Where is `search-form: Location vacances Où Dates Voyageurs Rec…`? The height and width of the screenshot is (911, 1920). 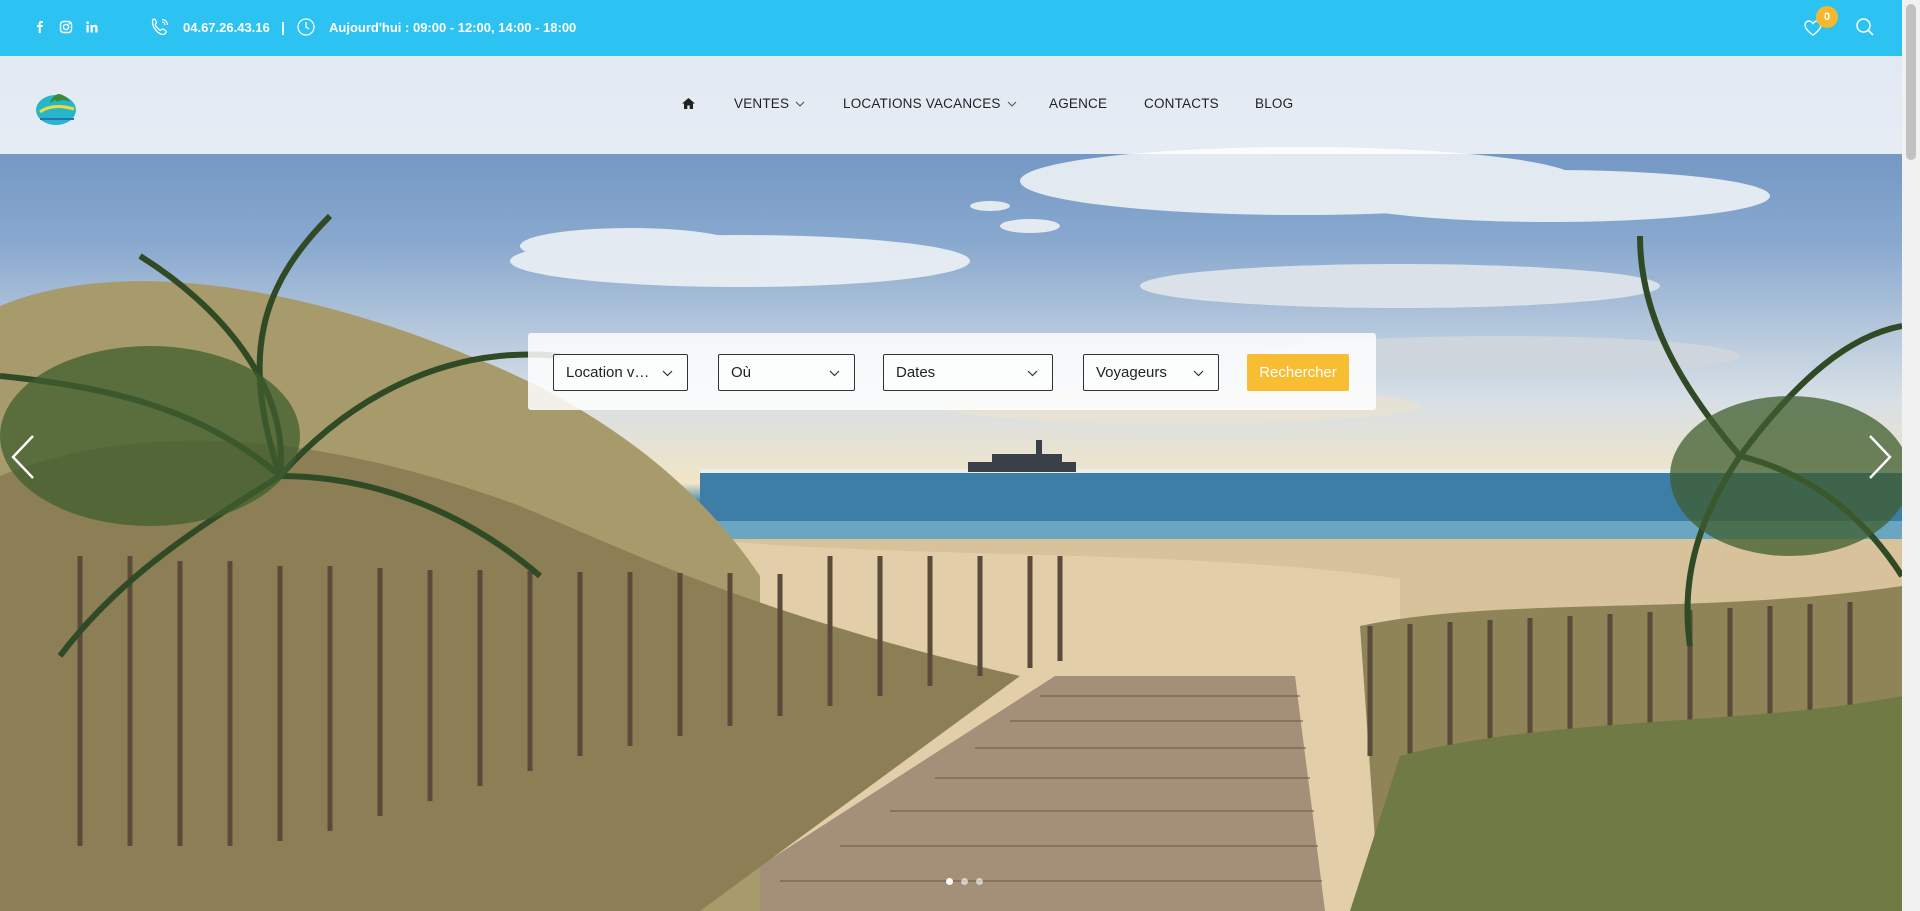 search-form: Location vacances Où Dates Voyageurs Rec… is located at coordinates (952, 371).